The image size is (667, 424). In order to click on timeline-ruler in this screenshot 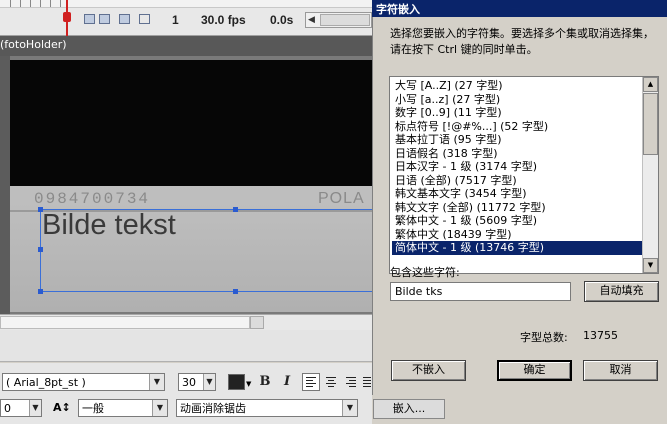, I will do `click(186, 4)`.